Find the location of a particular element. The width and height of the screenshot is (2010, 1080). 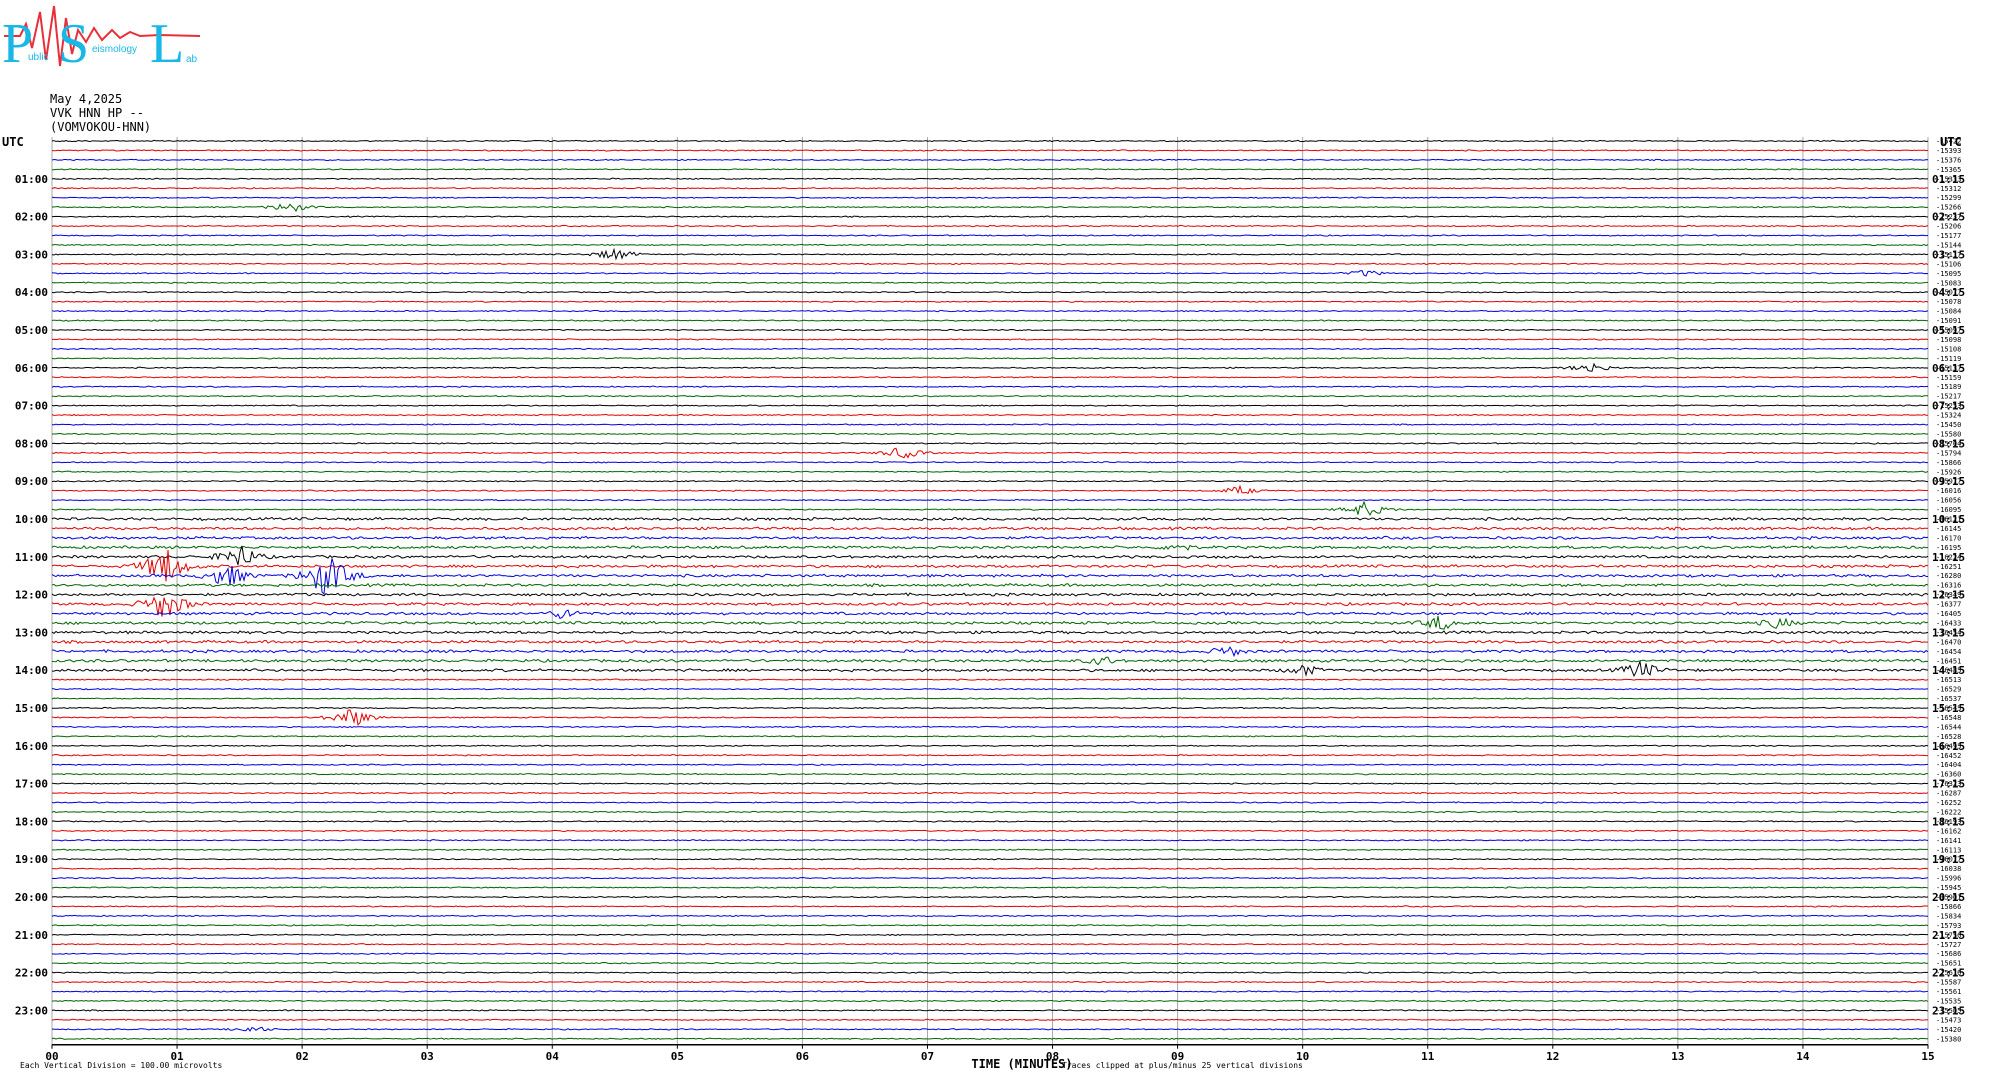

left-hour-label: 13:00 is located at coordinates (31, 632).